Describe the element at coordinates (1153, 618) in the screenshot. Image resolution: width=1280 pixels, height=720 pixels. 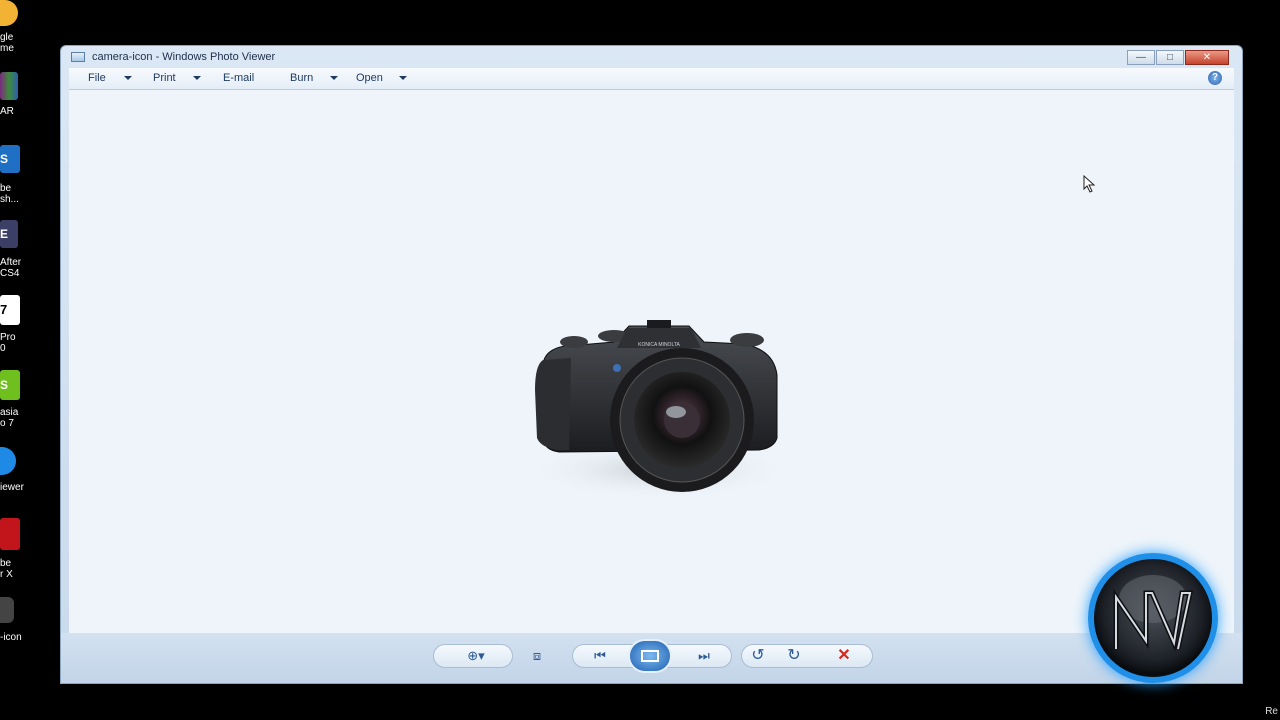
I see `watermark-logo` at that location.